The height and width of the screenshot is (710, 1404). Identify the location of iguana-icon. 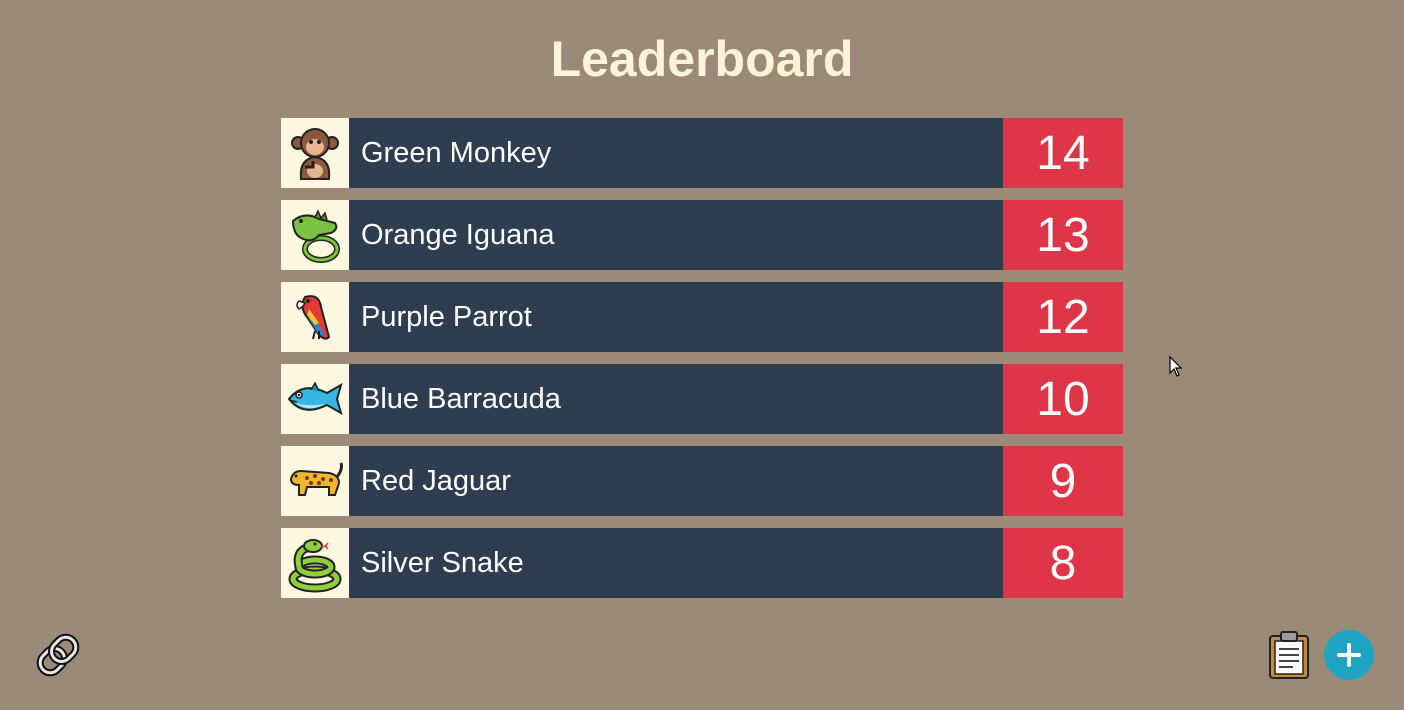
(315, 235).